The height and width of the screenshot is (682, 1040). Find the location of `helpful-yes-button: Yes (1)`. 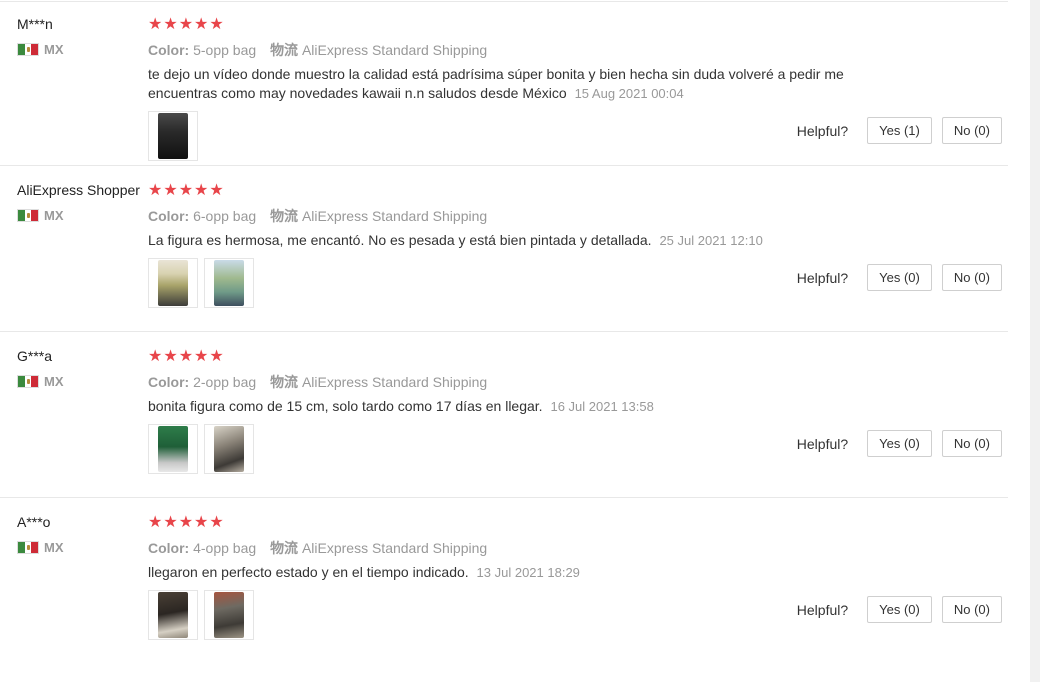

helpful-yes-button: Yes (1) is located at coordinates (899, 130).